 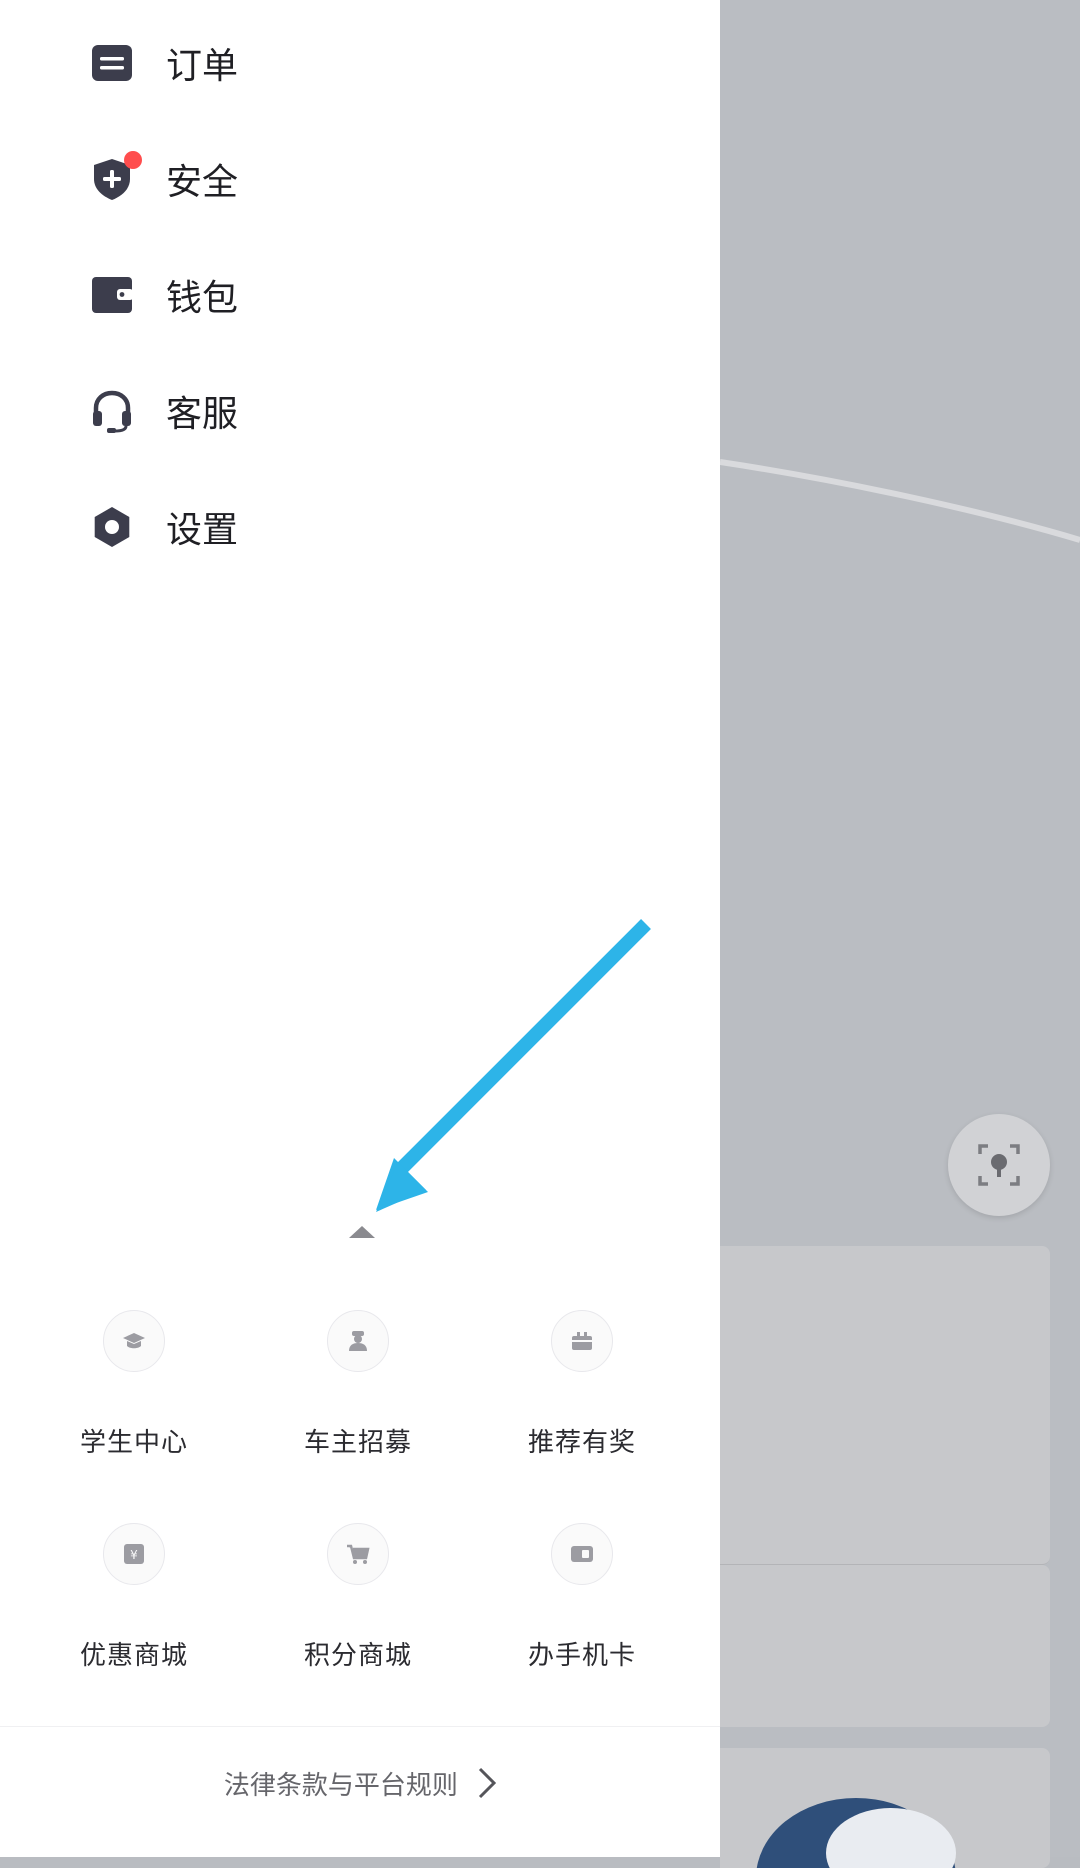 I want to click on service-driver-recruit: 车主招募, so click(x=358, y=1384).